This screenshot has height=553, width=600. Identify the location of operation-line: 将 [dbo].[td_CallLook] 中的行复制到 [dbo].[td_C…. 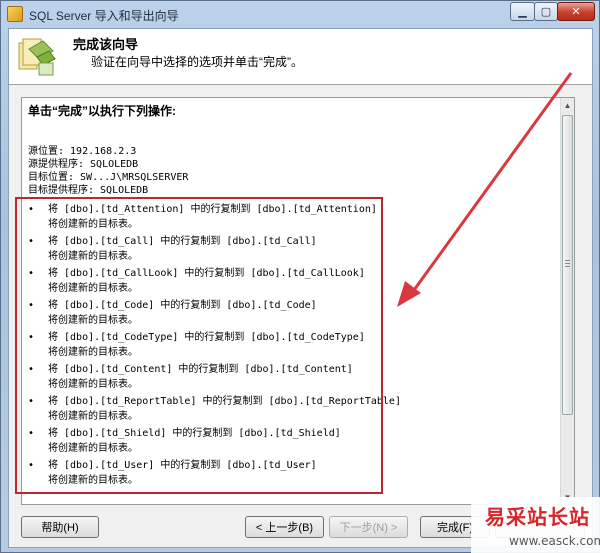
(206, 273).